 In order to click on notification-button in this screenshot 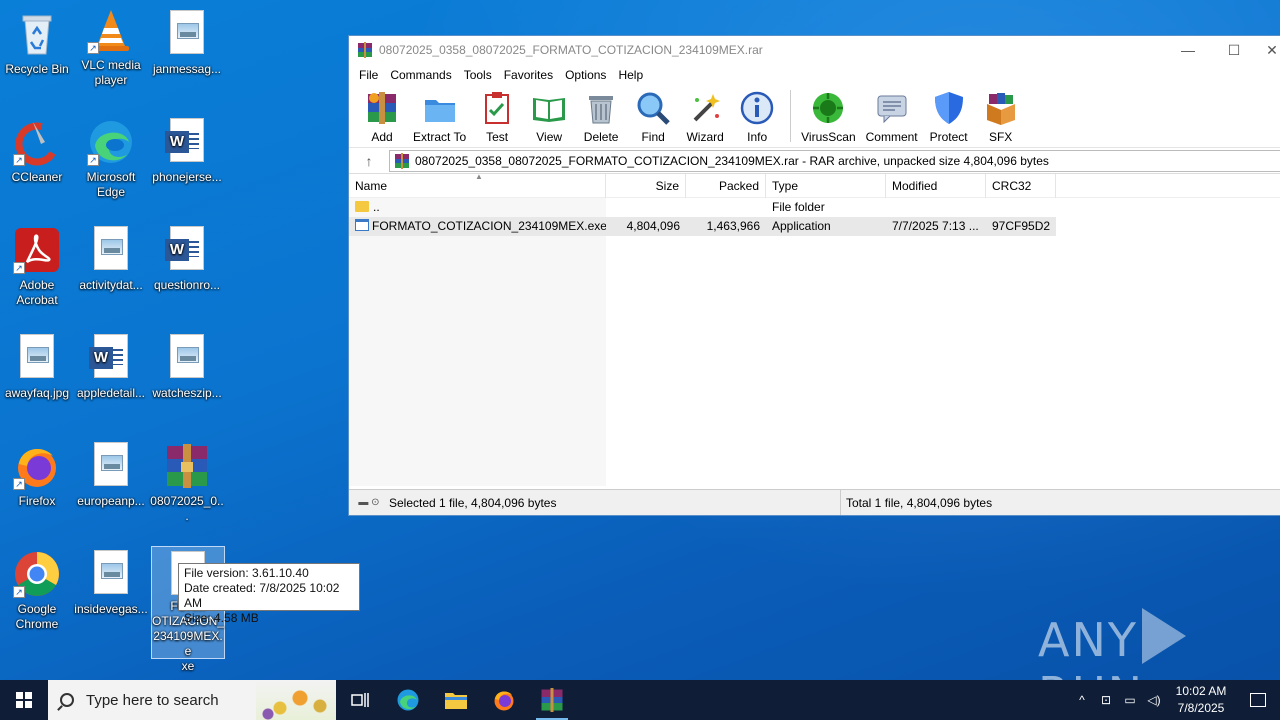, I will do `click(1258, 700)`.